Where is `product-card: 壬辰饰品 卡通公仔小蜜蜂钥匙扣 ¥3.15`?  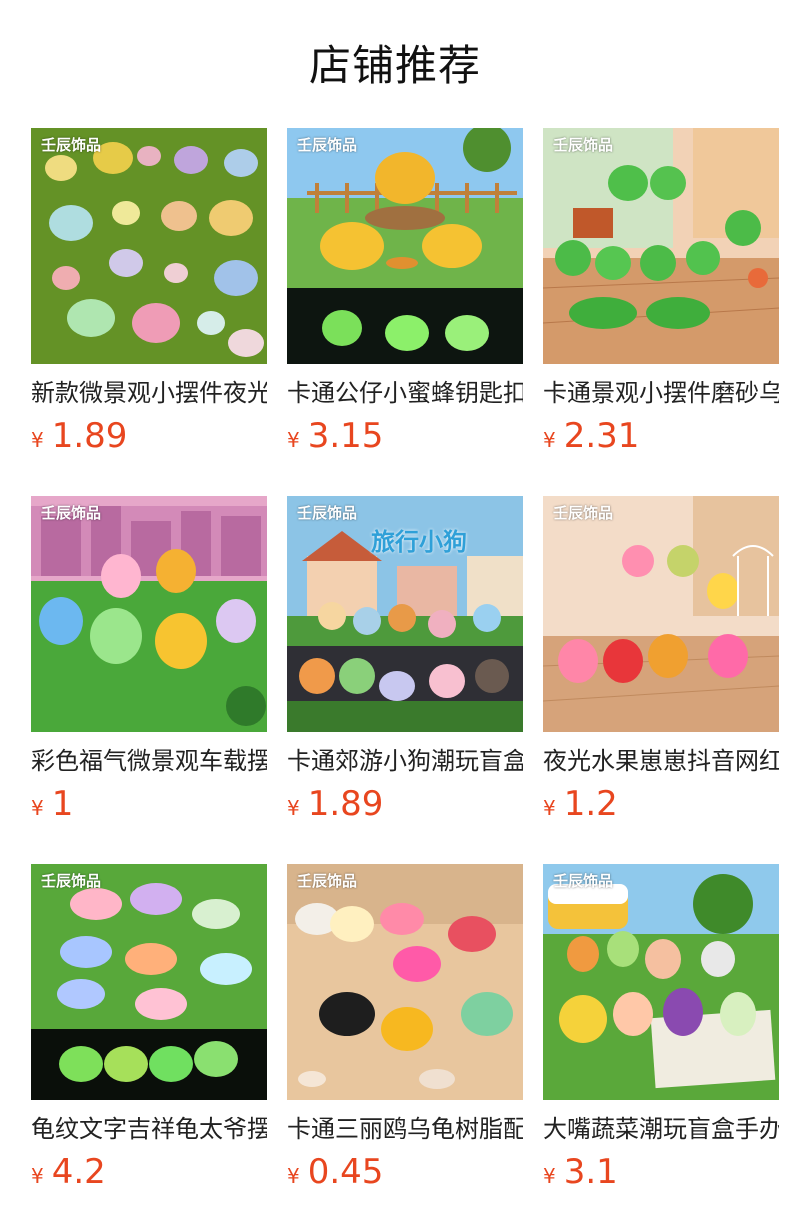
product-card: 壬辰饰品 卡通公仔小蜜蜂钥匙扣 ¥3.15 is located at coordinates (405, 312).